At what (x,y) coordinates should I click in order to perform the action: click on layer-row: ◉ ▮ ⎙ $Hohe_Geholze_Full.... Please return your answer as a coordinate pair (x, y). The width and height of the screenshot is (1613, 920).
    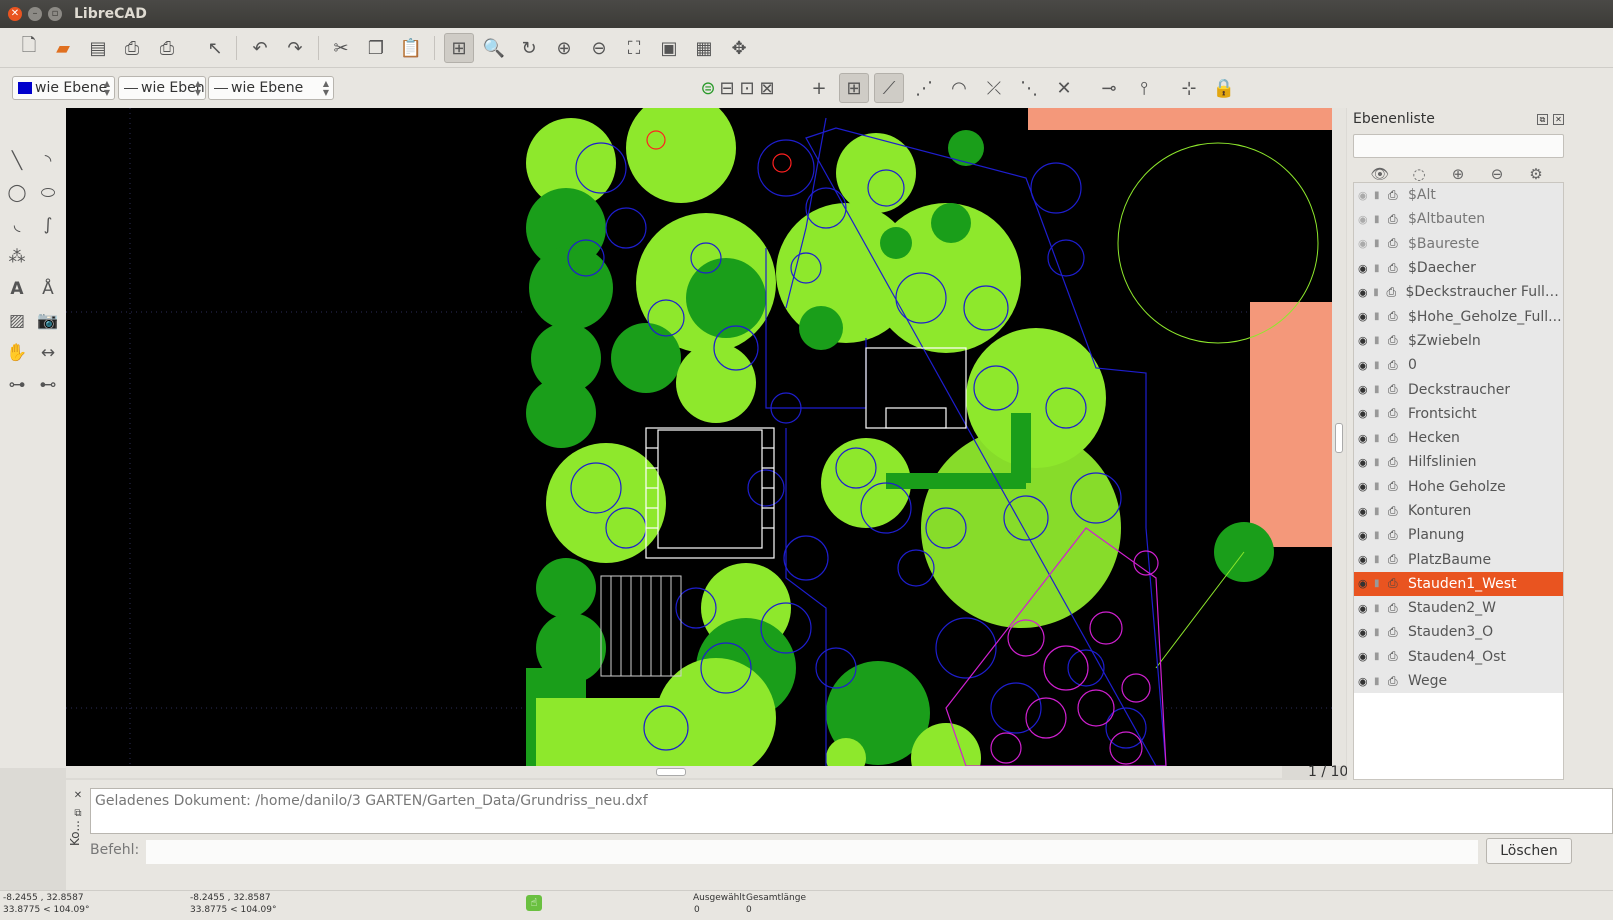
    Looking at the image, I should click on (1458, 316).